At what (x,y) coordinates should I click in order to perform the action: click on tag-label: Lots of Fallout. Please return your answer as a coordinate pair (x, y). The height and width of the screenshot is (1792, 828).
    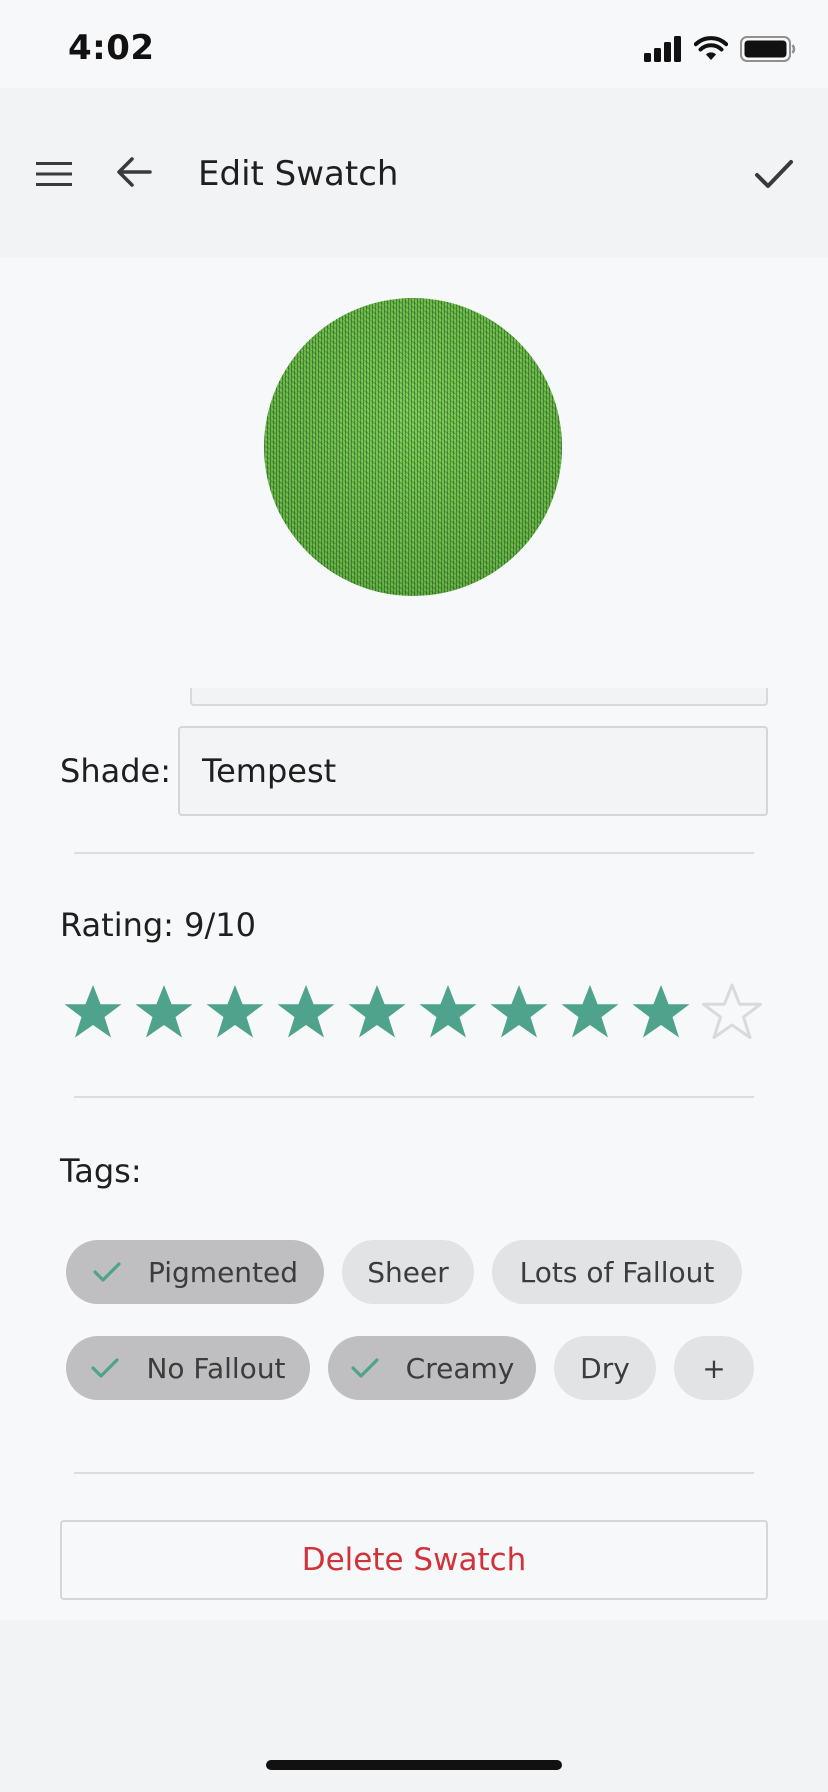
    Looking at the image, I should click on (617, 1272).